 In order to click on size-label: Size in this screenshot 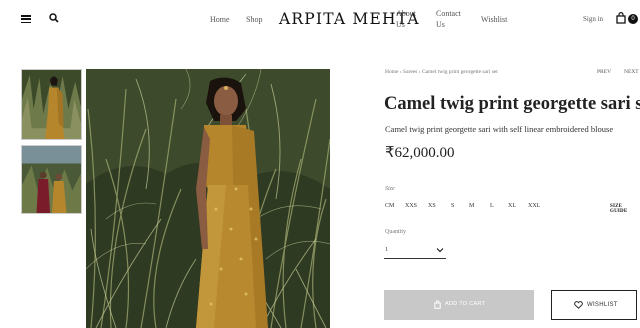, I will do `click(390, 189)`.